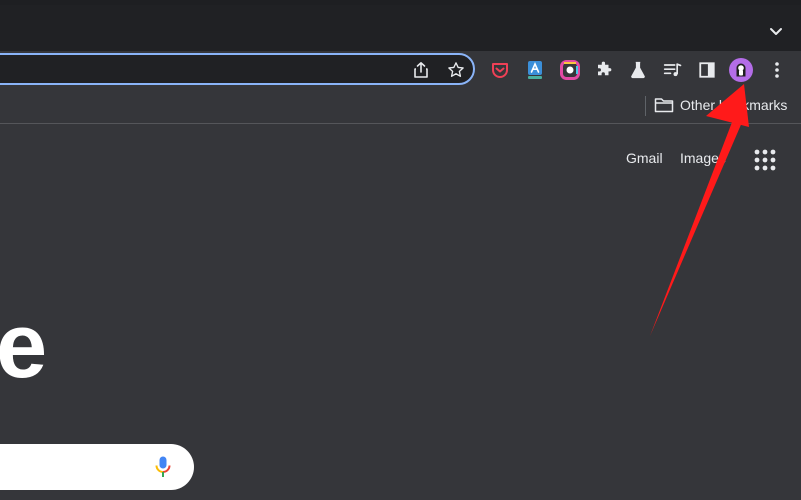 The width and height of the screenshot is (801, 500). I want to click on google-logo: e, so click(23, 346).